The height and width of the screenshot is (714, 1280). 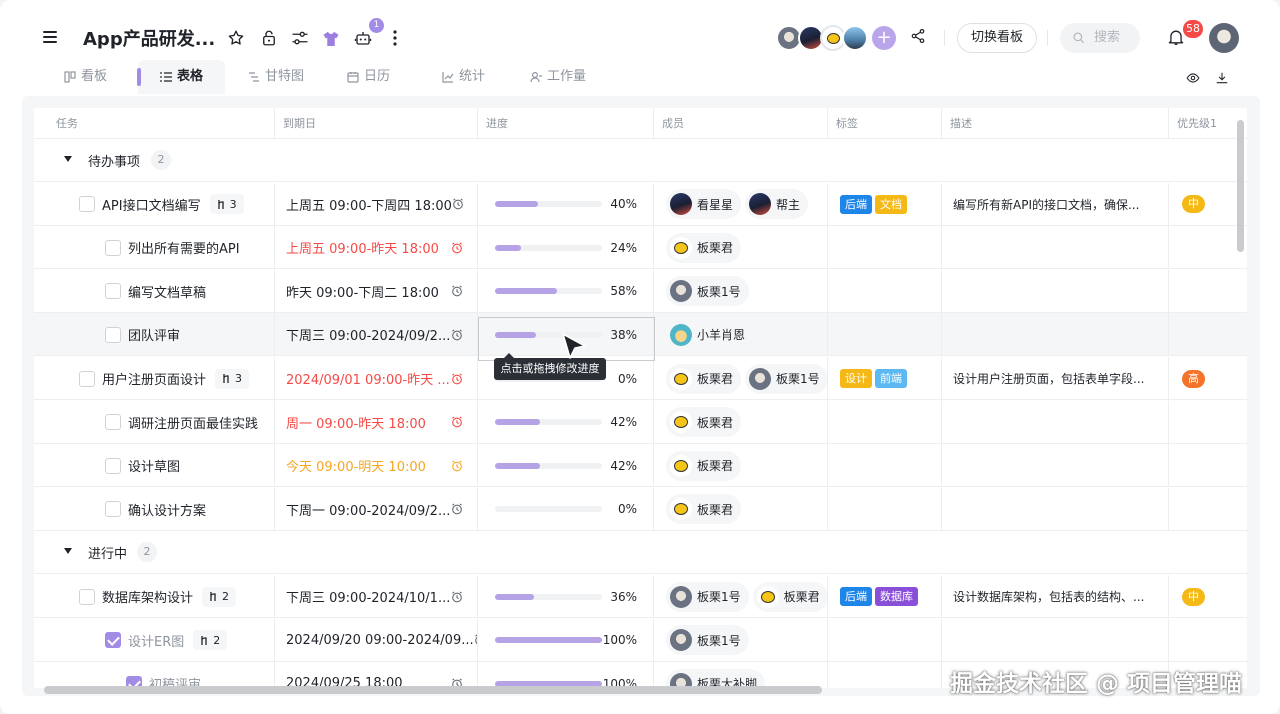 What do you see at coordinates (368, 77) in the screenshot?
I see `tab-calendar: 日历` at bounding box center [368, 77].